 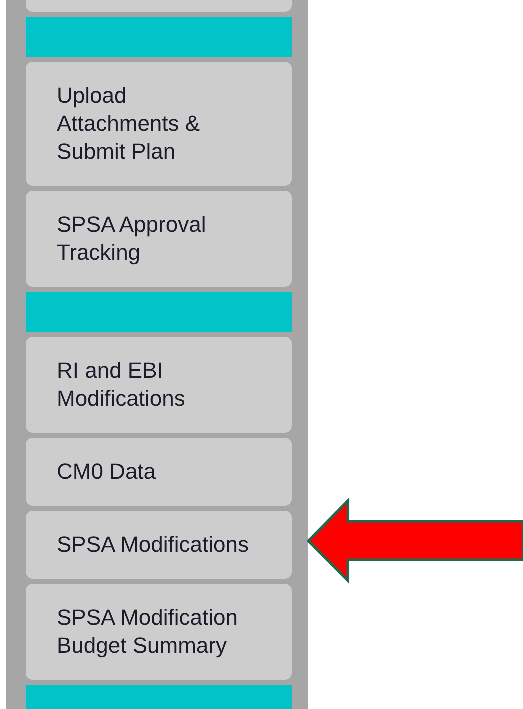 I want to click on nav-button: RI and EBI Modifications, so click(x=159, y=385).